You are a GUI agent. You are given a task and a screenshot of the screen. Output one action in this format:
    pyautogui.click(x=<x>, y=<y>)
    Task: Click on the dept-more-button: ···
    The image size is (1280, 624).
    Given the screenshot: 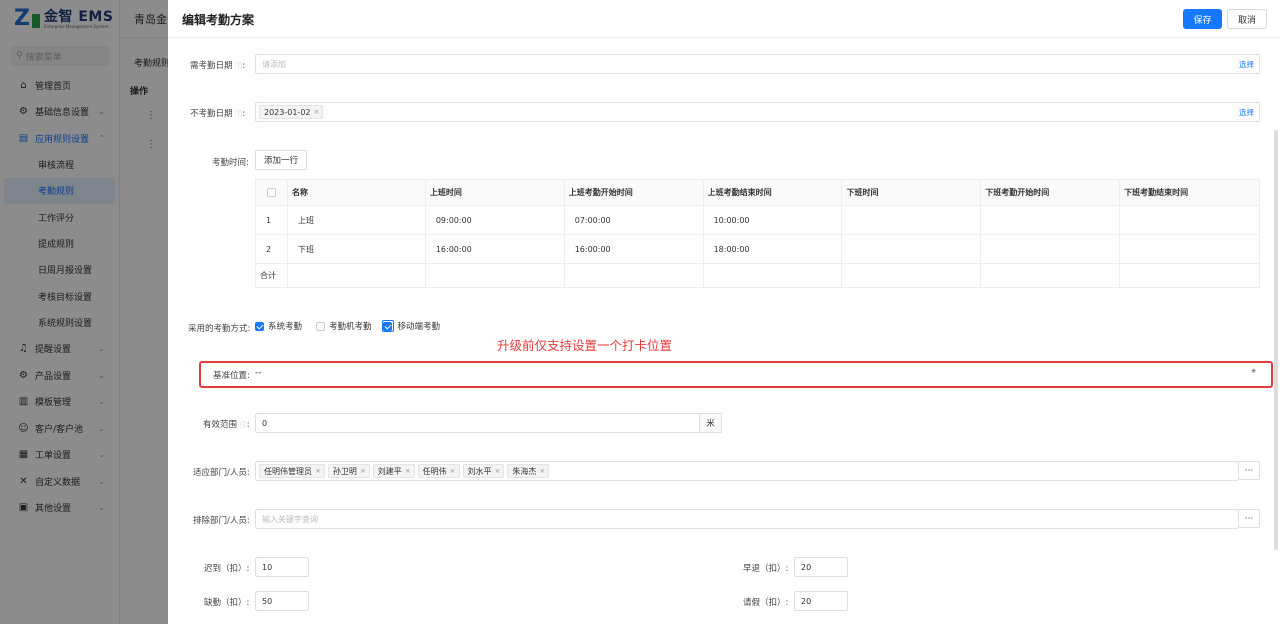 What is the action you would take?
    pyautogui.click(x=1249, y=470)
    